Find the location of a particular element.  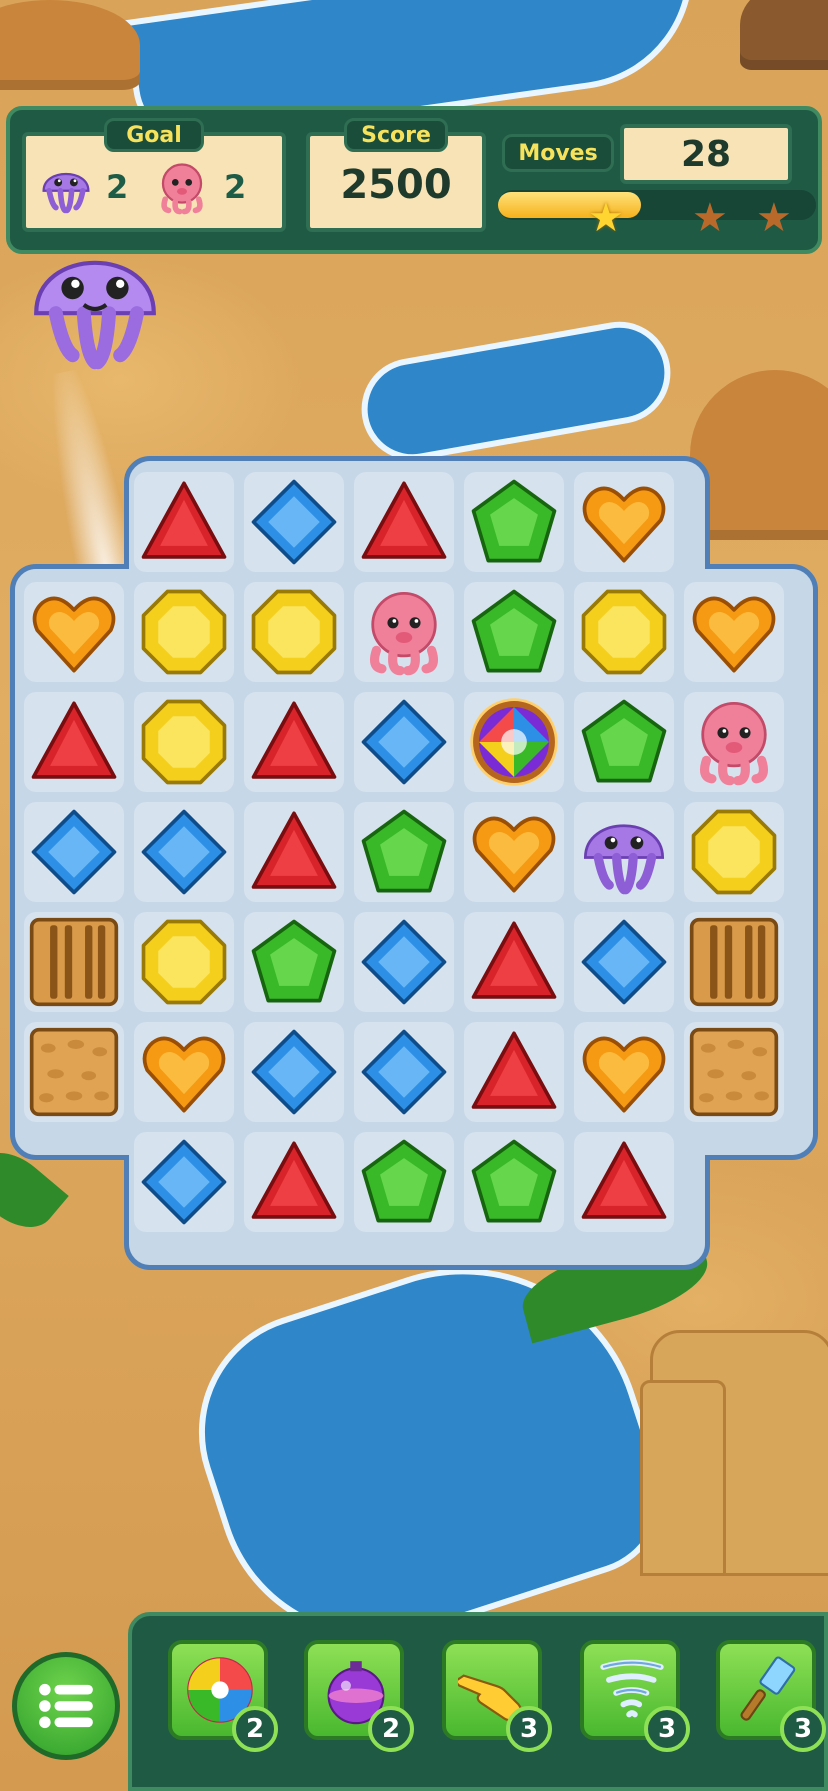

goal-label: Goal is located at coordinates (154, 135).